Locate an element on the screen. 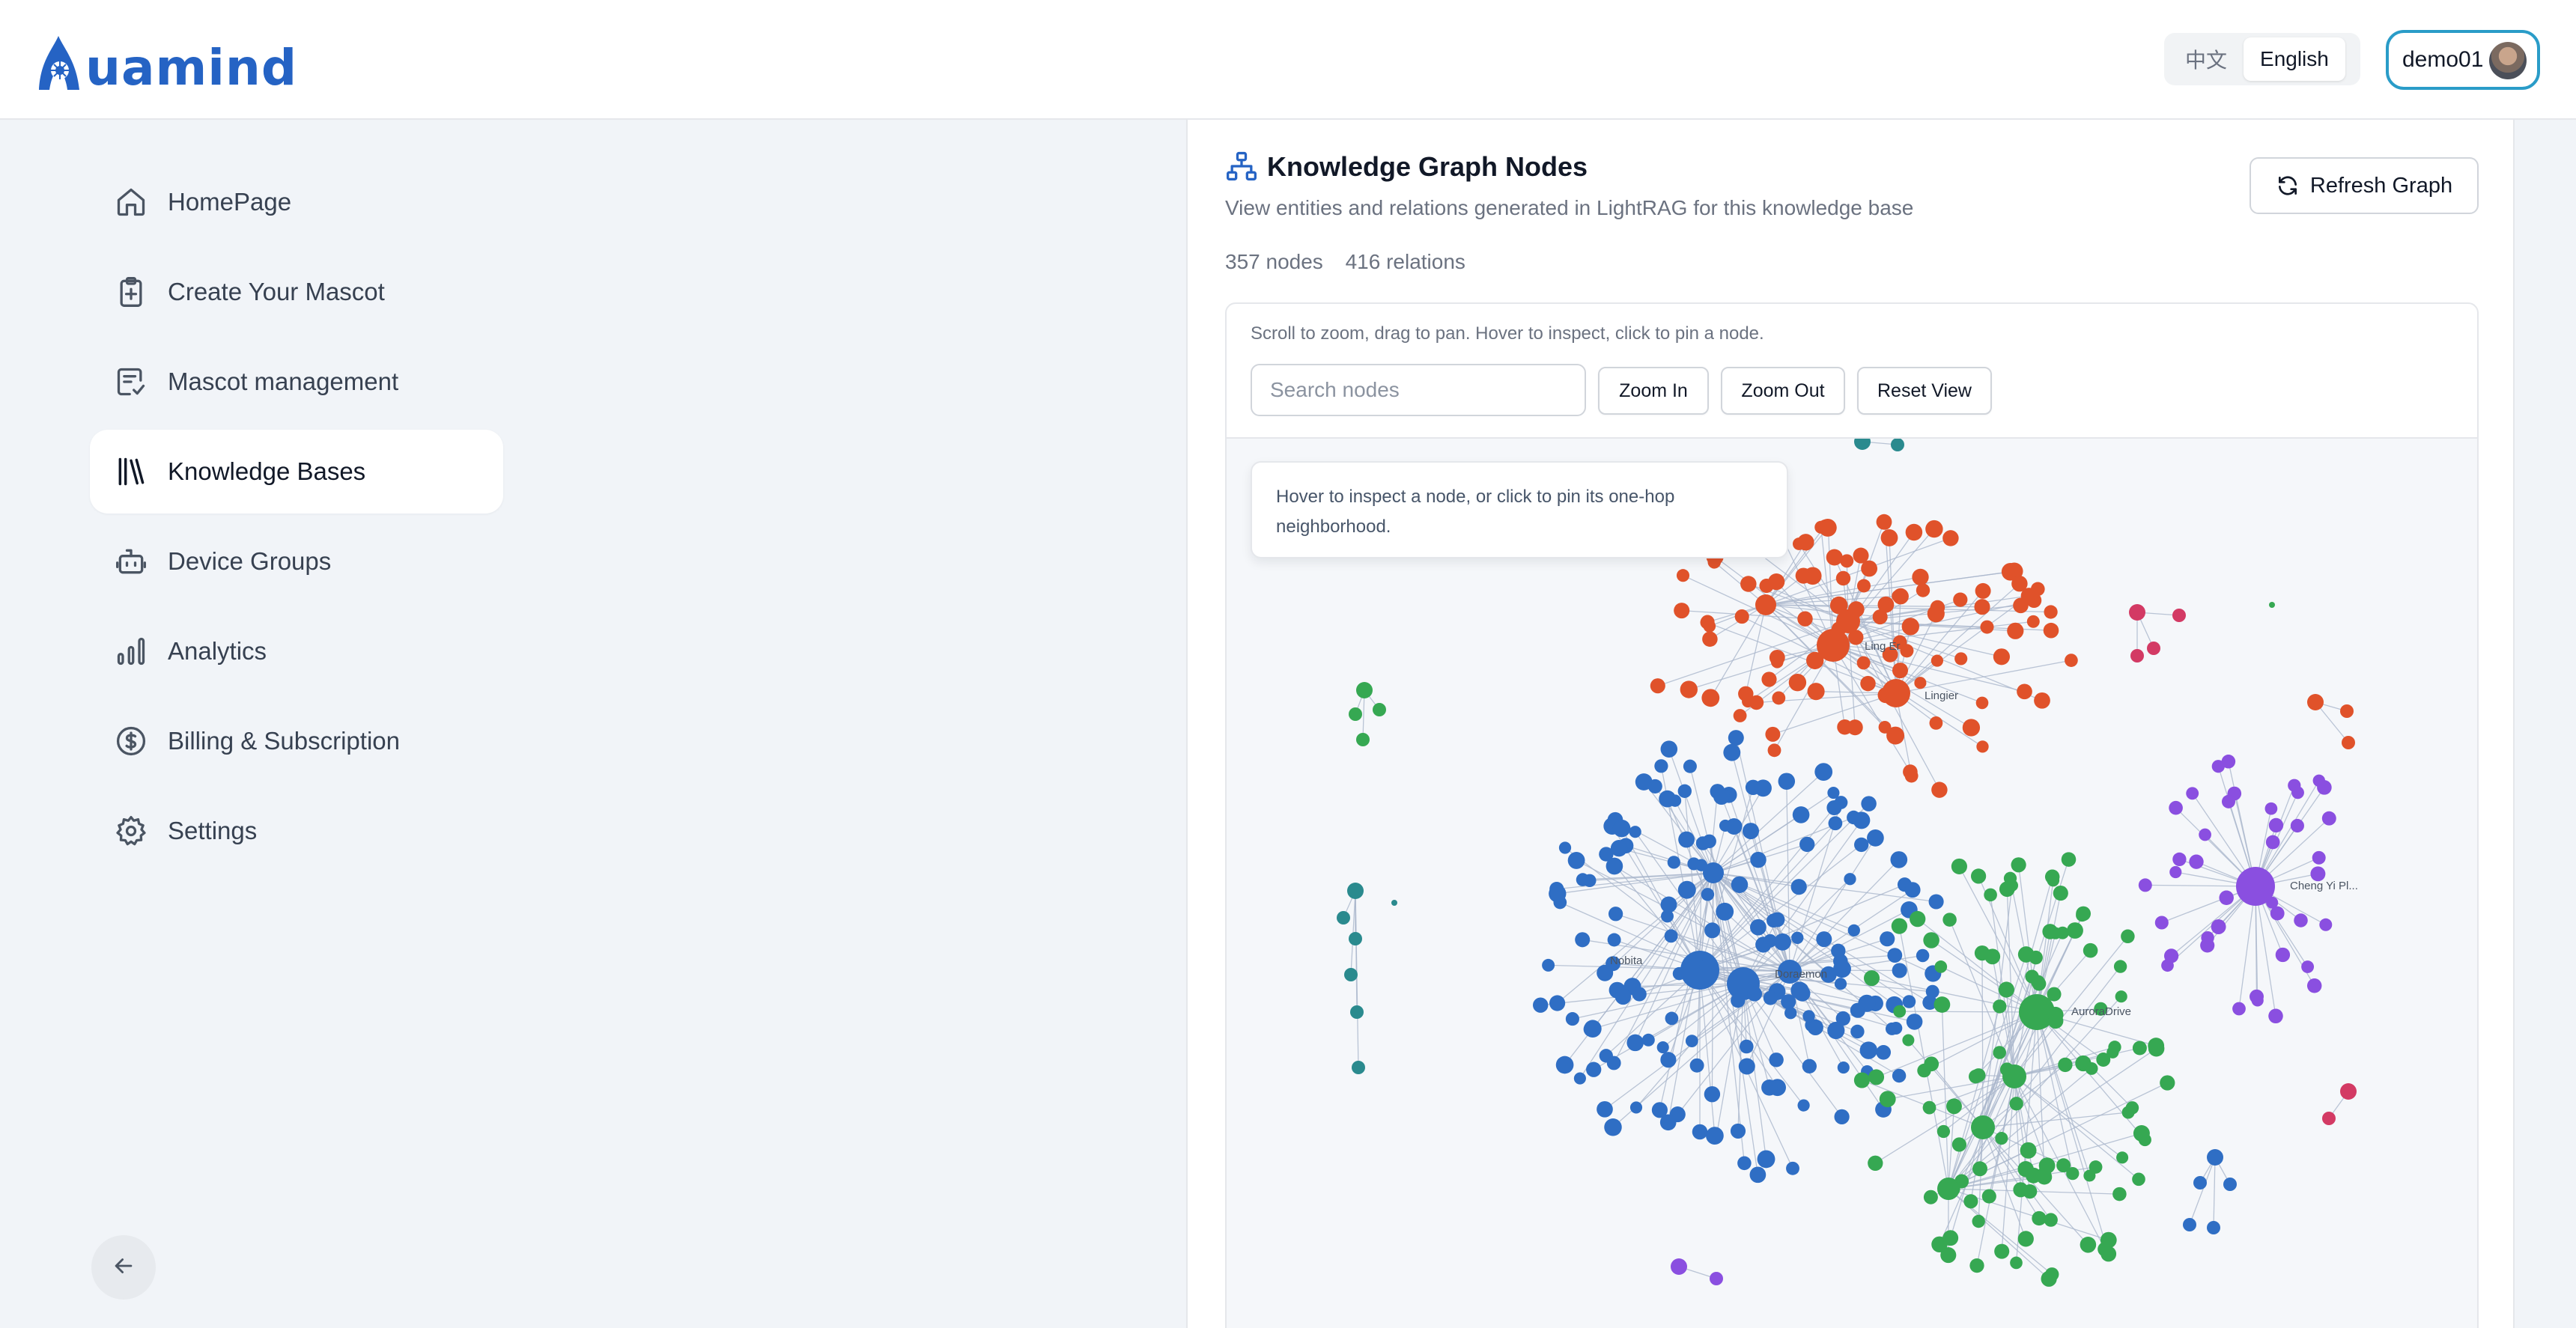 This screenshot has height=1328, width=2576. zoom-out-button: Zoom Out is located at coordinates (1783, 391).